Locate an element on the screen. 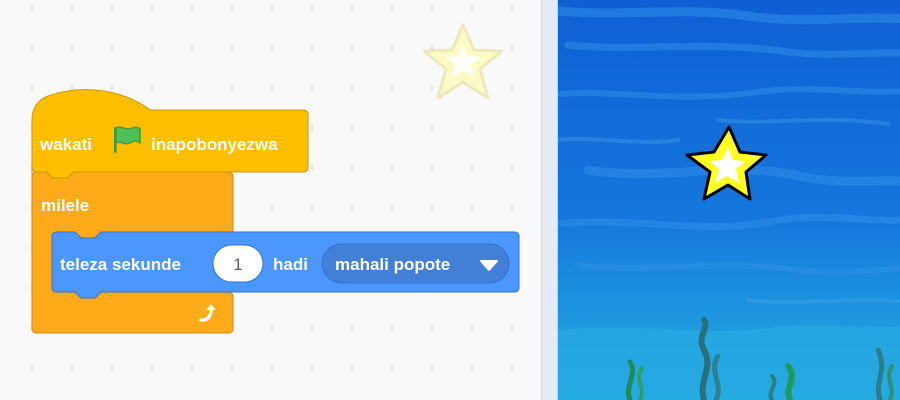  hat-label-after: inapobonyezwa is located at coordinates (214, 144).